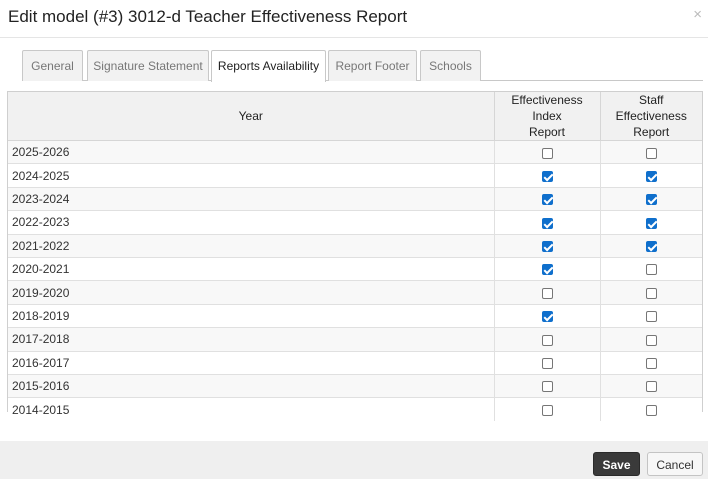  What do you see at coordinates (675, 464) in the screenshot?
I see `cancel-button: Cancel` at bounding box center [675, 464].